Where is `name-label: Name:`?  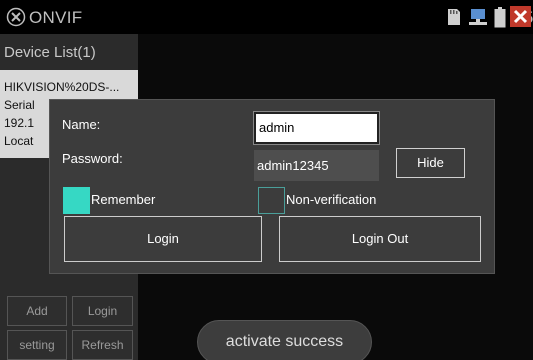
name-label: Name: is located at coordinates (81, 124).